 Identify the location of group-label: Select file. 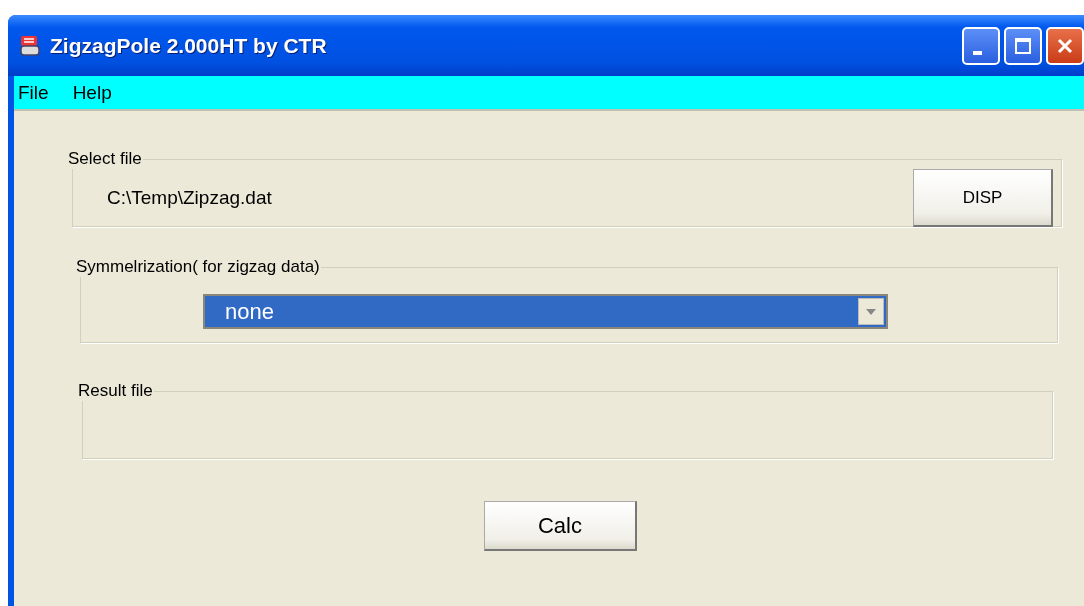
(105, 159).